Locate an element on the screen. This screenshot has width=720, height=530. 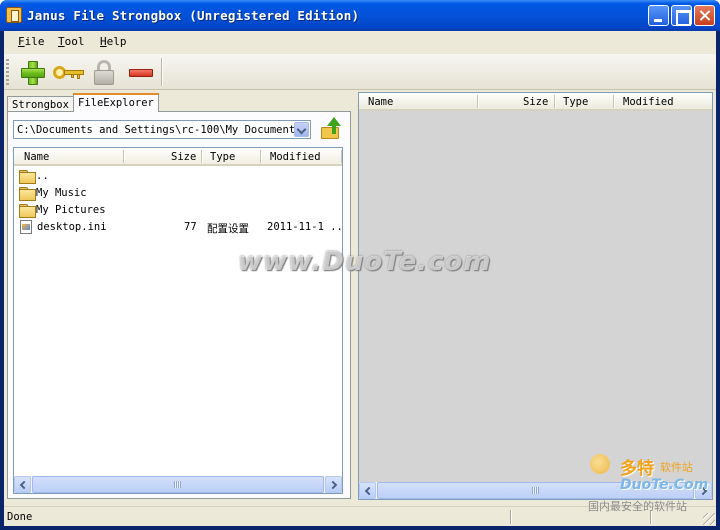
maximize-button is located at coordinates (681, 15).